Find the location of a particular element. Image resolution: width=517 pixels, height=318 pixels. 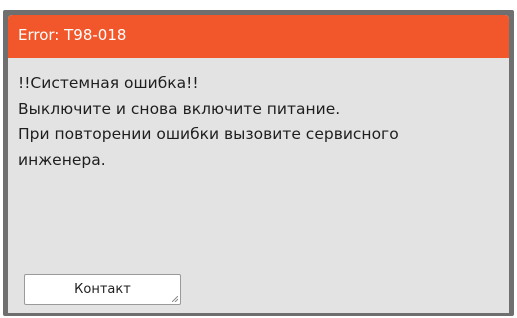

message-line: Выключите и снова включите питание. is located at coordinates (179, 108).